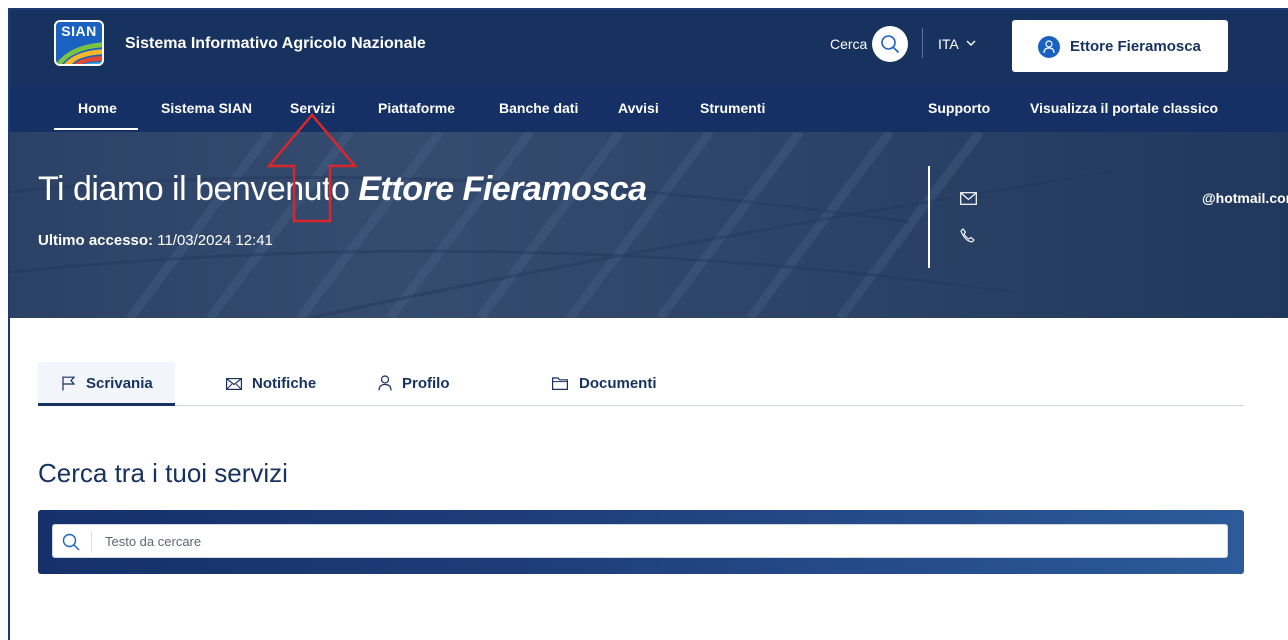 The height and width of the screenshot is (640, 1288). I want to click on nav-item-home: Home, so click(97, 108).